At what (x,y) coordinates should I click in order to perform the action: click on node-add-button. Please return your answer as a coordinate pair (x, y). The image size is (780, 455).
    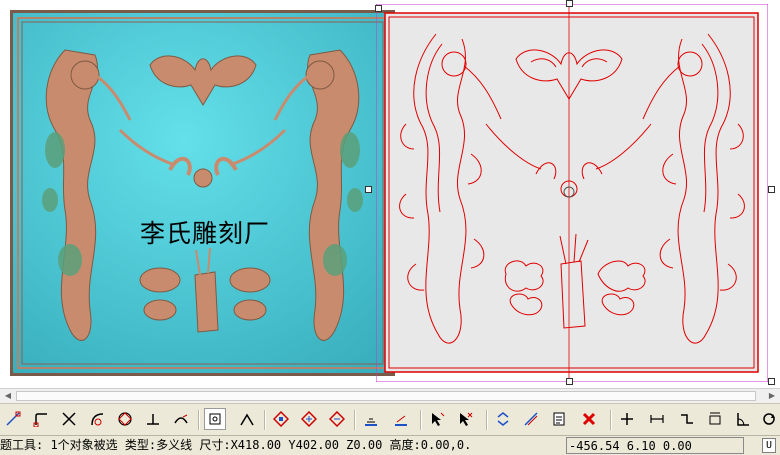
    Looking at the image, I should click on (309, 419).